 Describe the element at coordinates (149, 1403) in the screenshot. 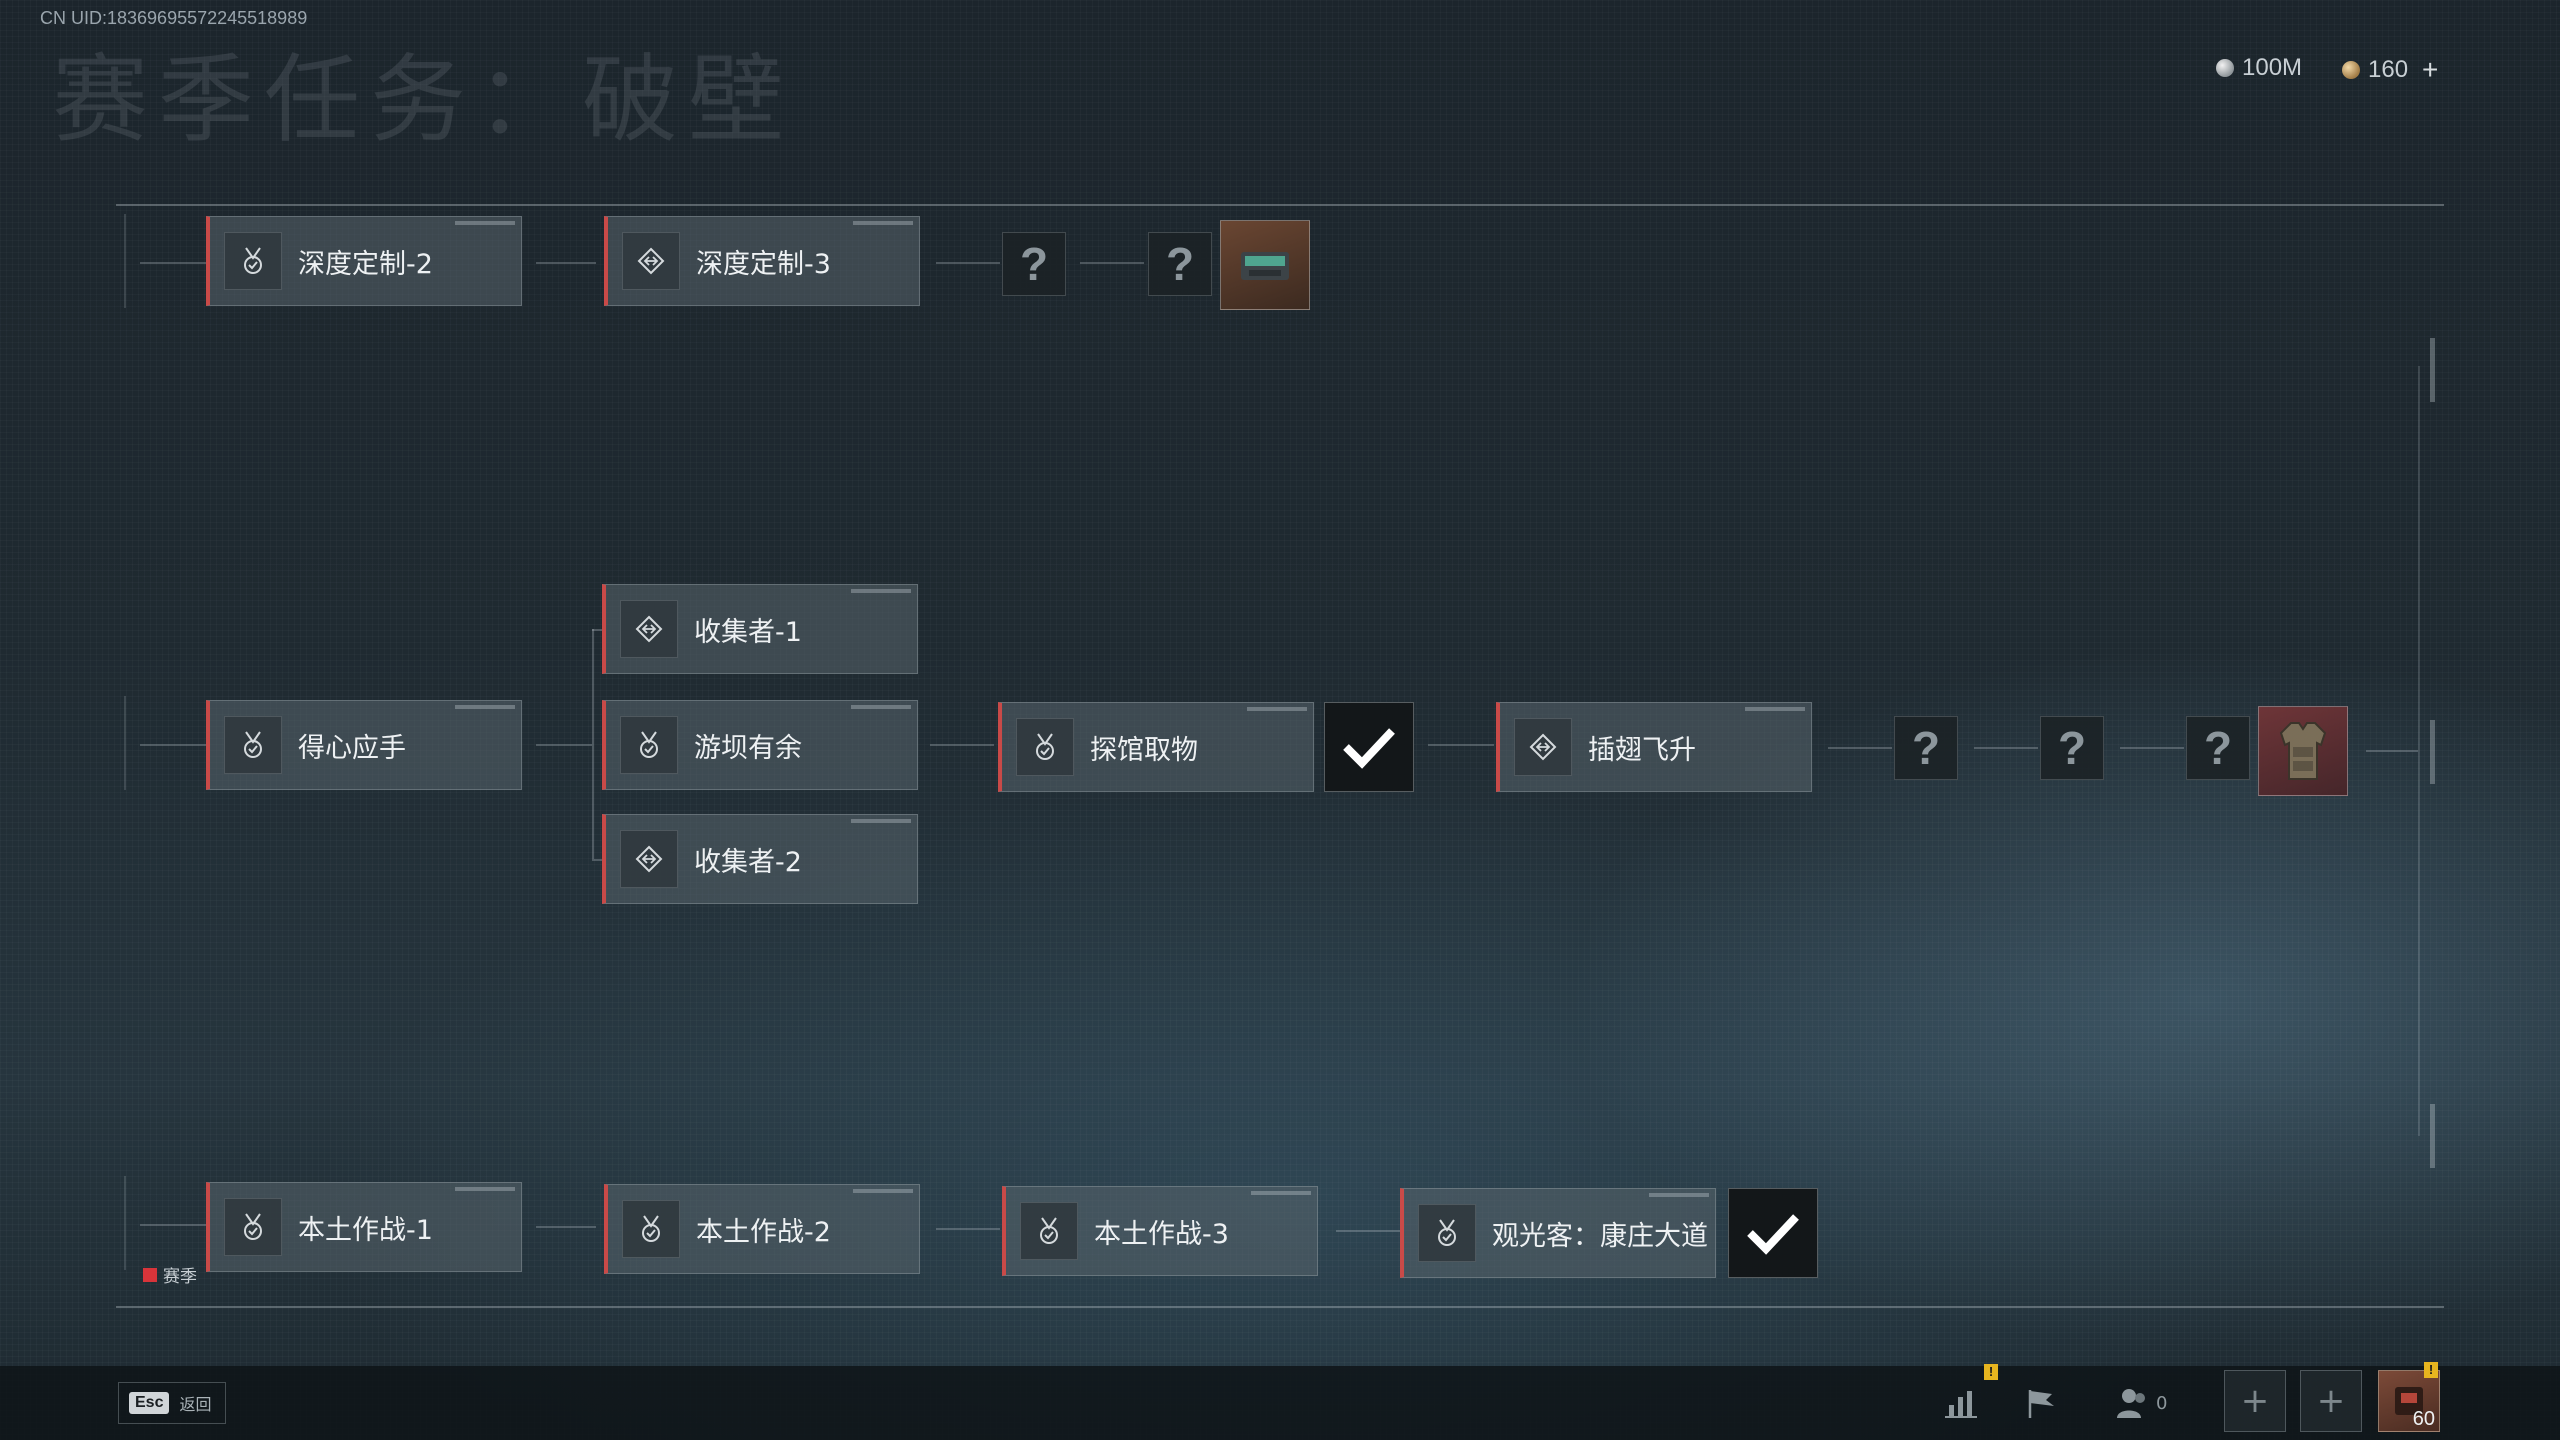

I see `esc-key: Esc` at that location.